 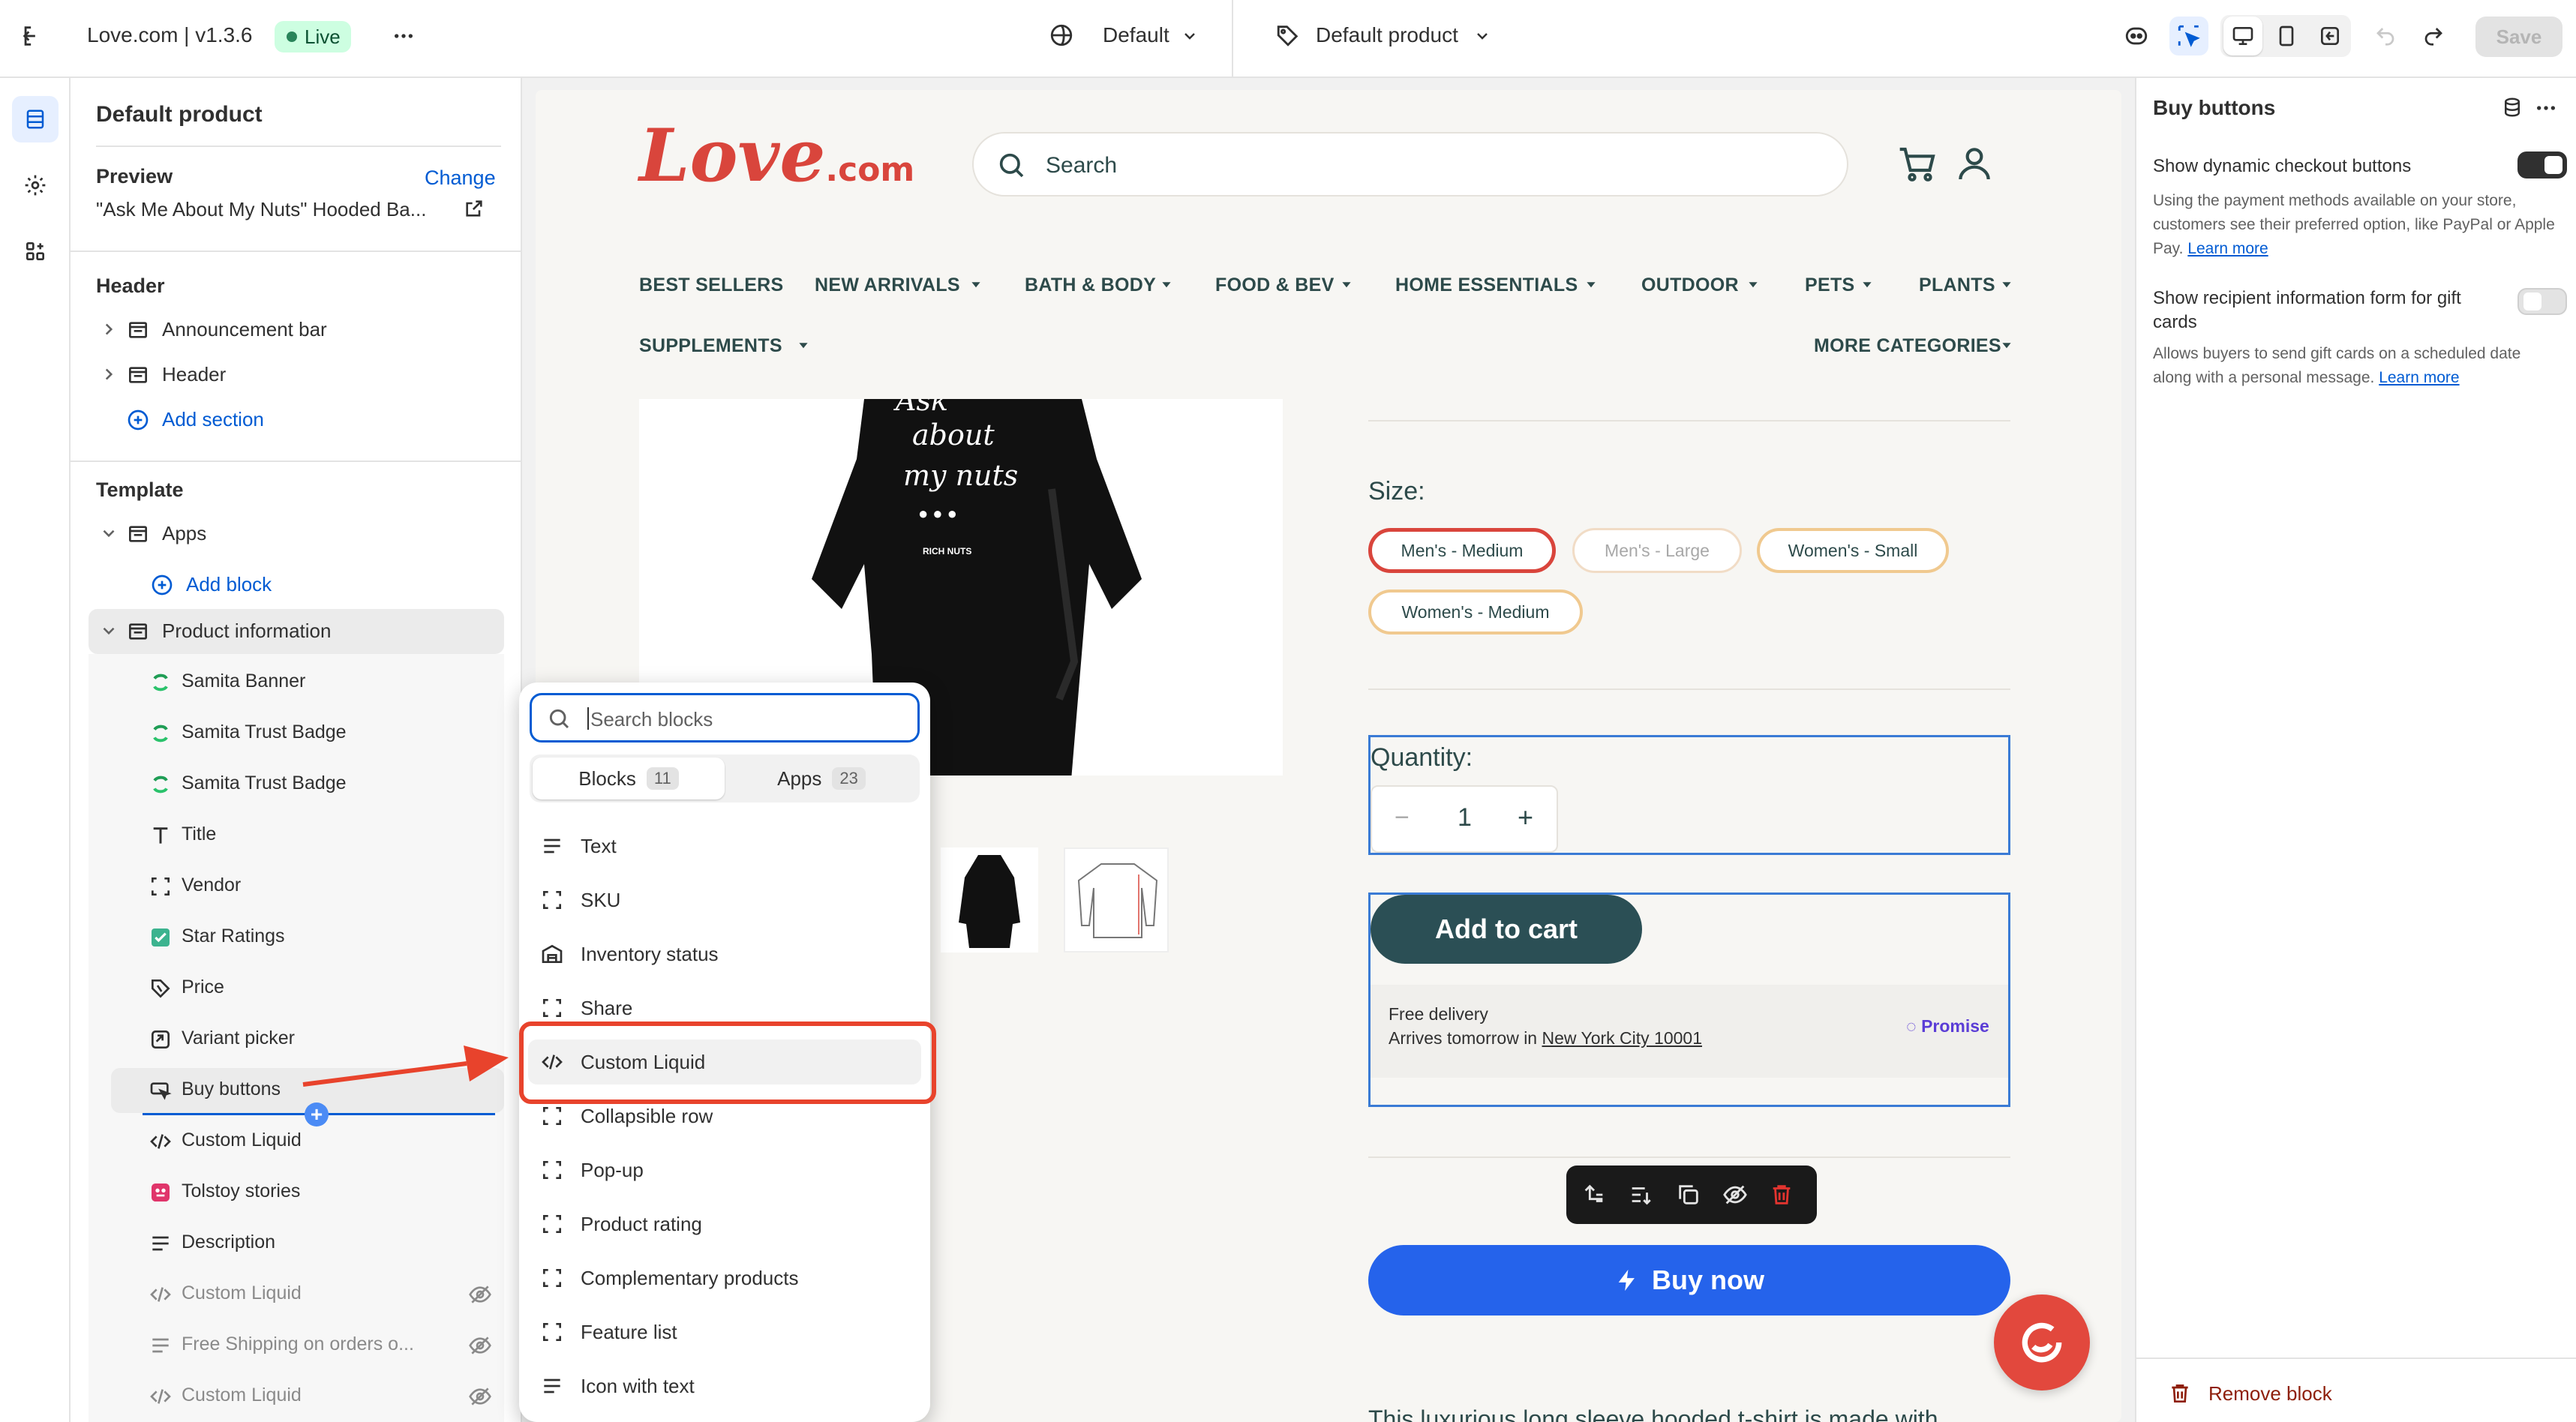 I want to click on desktop-icon, so click(x=2242, y=36).